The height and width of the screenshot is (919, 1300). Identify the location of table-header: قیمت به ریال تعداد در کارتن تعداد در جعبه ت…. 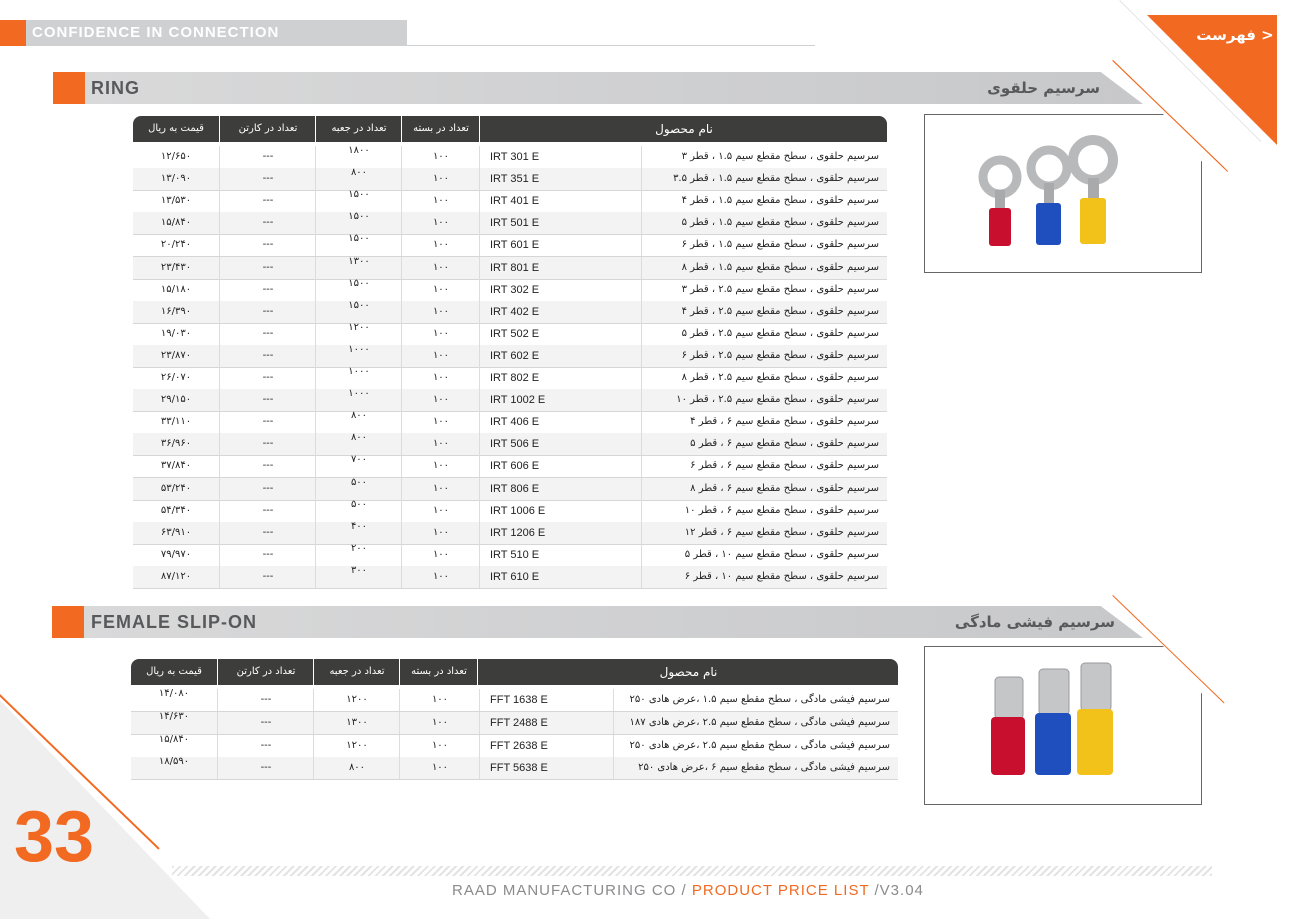
(514, 672).